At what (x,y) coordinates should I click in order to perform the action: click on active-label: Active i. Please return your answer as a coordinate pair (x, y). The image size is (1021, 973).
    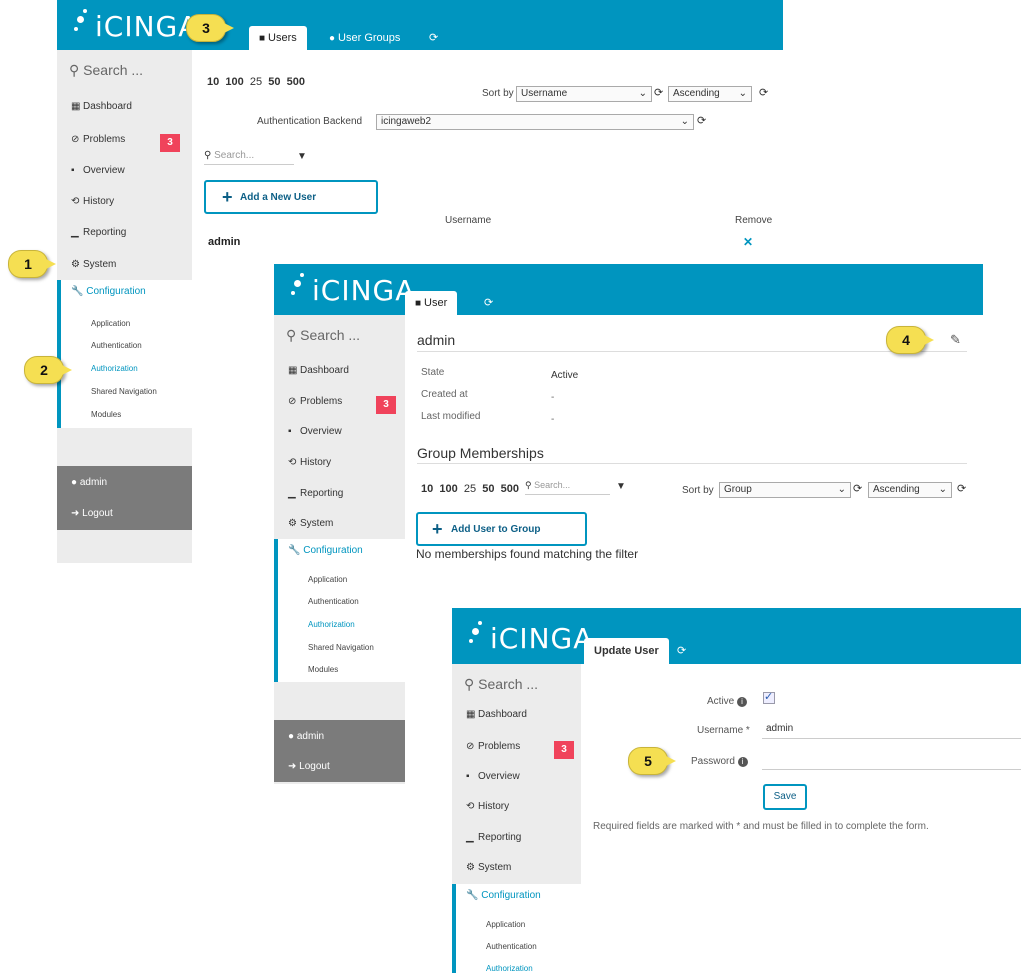
    Looking at the image, I should click on (727, 701).